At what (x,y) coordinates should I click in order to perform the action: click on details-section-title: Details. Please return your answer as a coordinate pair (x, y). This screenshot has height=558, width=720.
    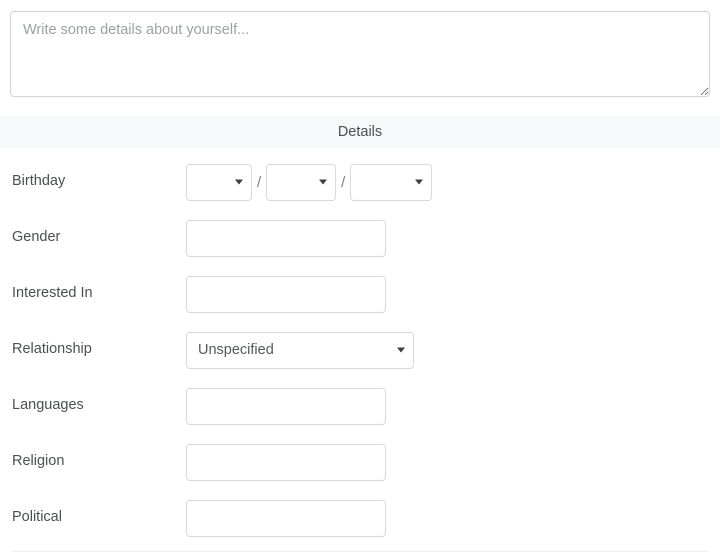
    Looking at the image, I should click on (360, 132).